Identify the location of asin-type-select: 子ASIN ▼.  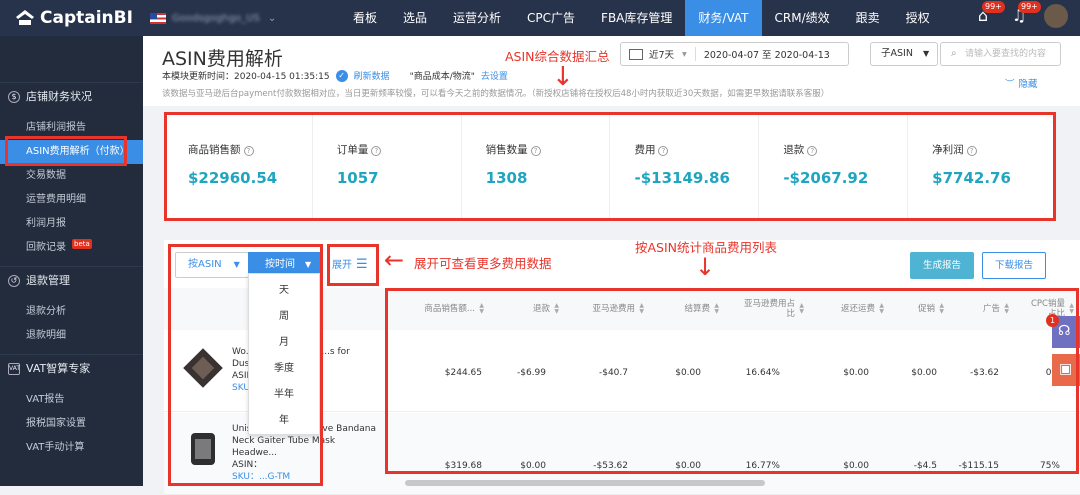
(904, 54).